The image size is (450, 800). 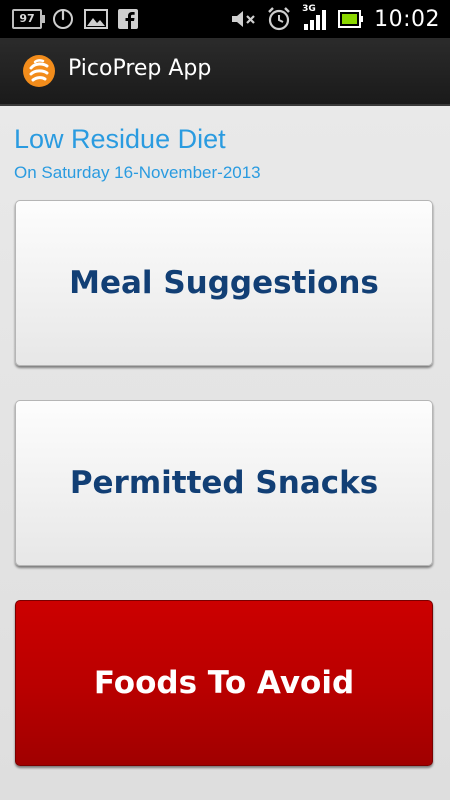 I want to click on clock: 10:02, so click(x=407, y=19).